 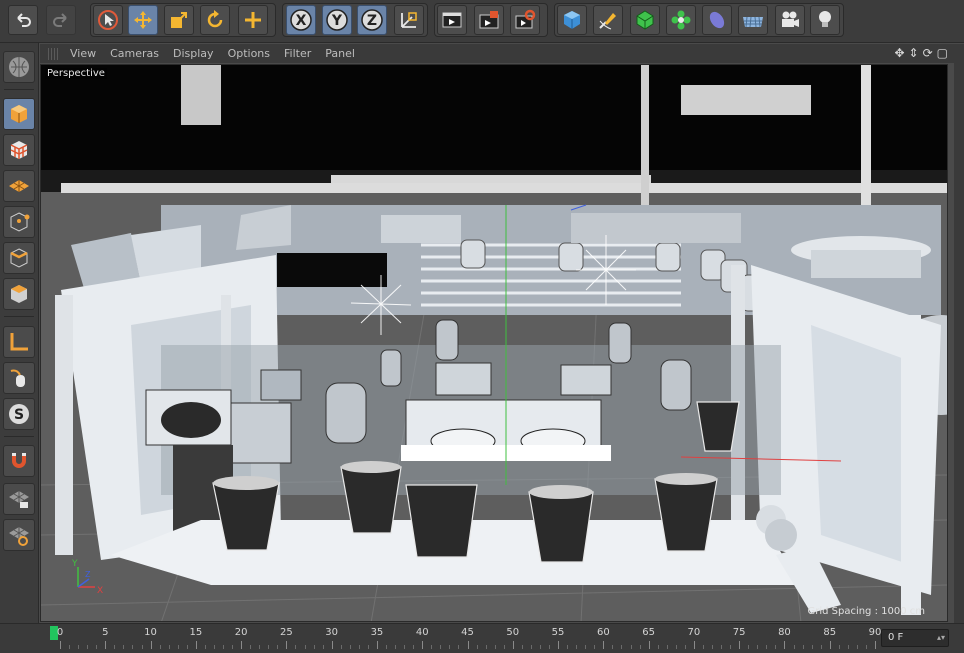 I want to click on floor-button, so click(x=753, y=20).